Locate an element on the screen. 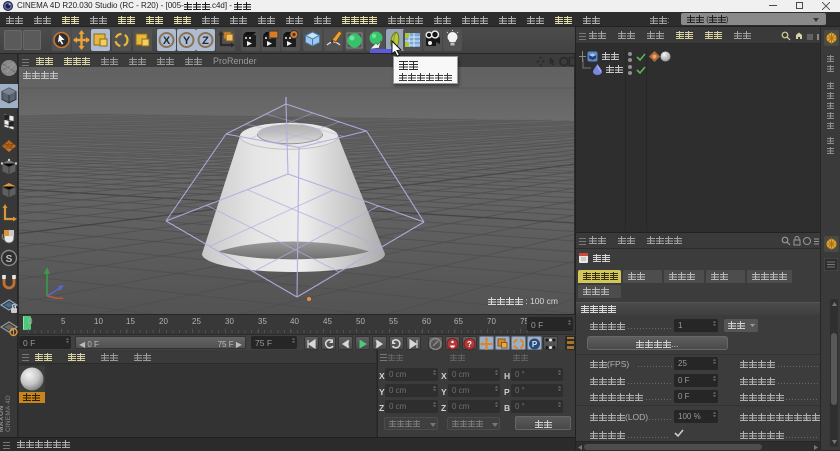  svg-text: Z is located at coordinates (205, 41).